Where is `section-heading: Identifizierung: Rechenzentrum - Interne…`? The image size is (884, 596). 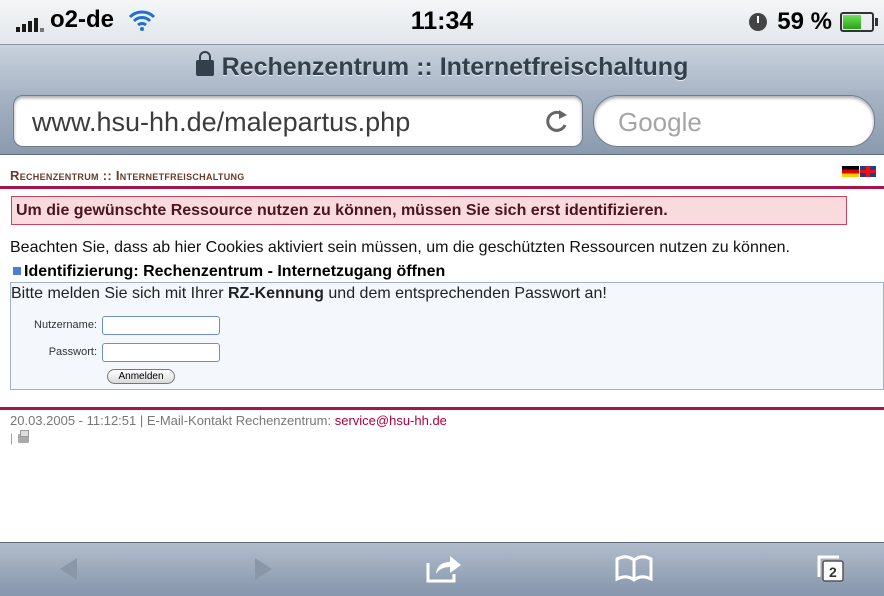 section-heading: Identifizierung: Rechenzentrum - Interne… is located at coordinates (229, 272).